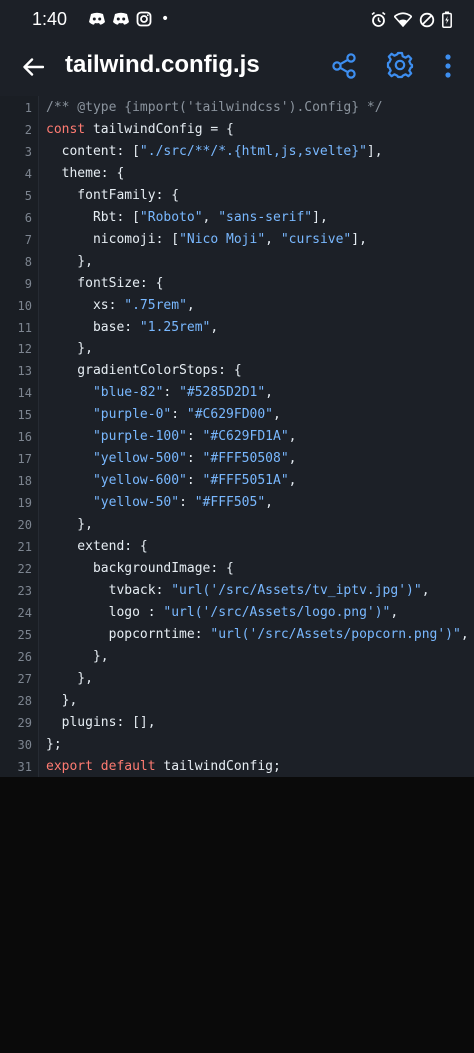 This screenshot has height=1053, width=474. What do you see at coordinates (237, 679) in the screenshot?
I see `code-line: 27 },` at bounding box center [237, 679].